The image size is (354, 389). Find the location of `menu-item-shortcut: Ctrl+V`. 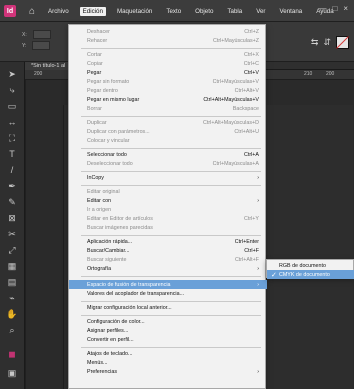

menu-item-shortcut: Ctrl+V is located at coordinates (251, 72).